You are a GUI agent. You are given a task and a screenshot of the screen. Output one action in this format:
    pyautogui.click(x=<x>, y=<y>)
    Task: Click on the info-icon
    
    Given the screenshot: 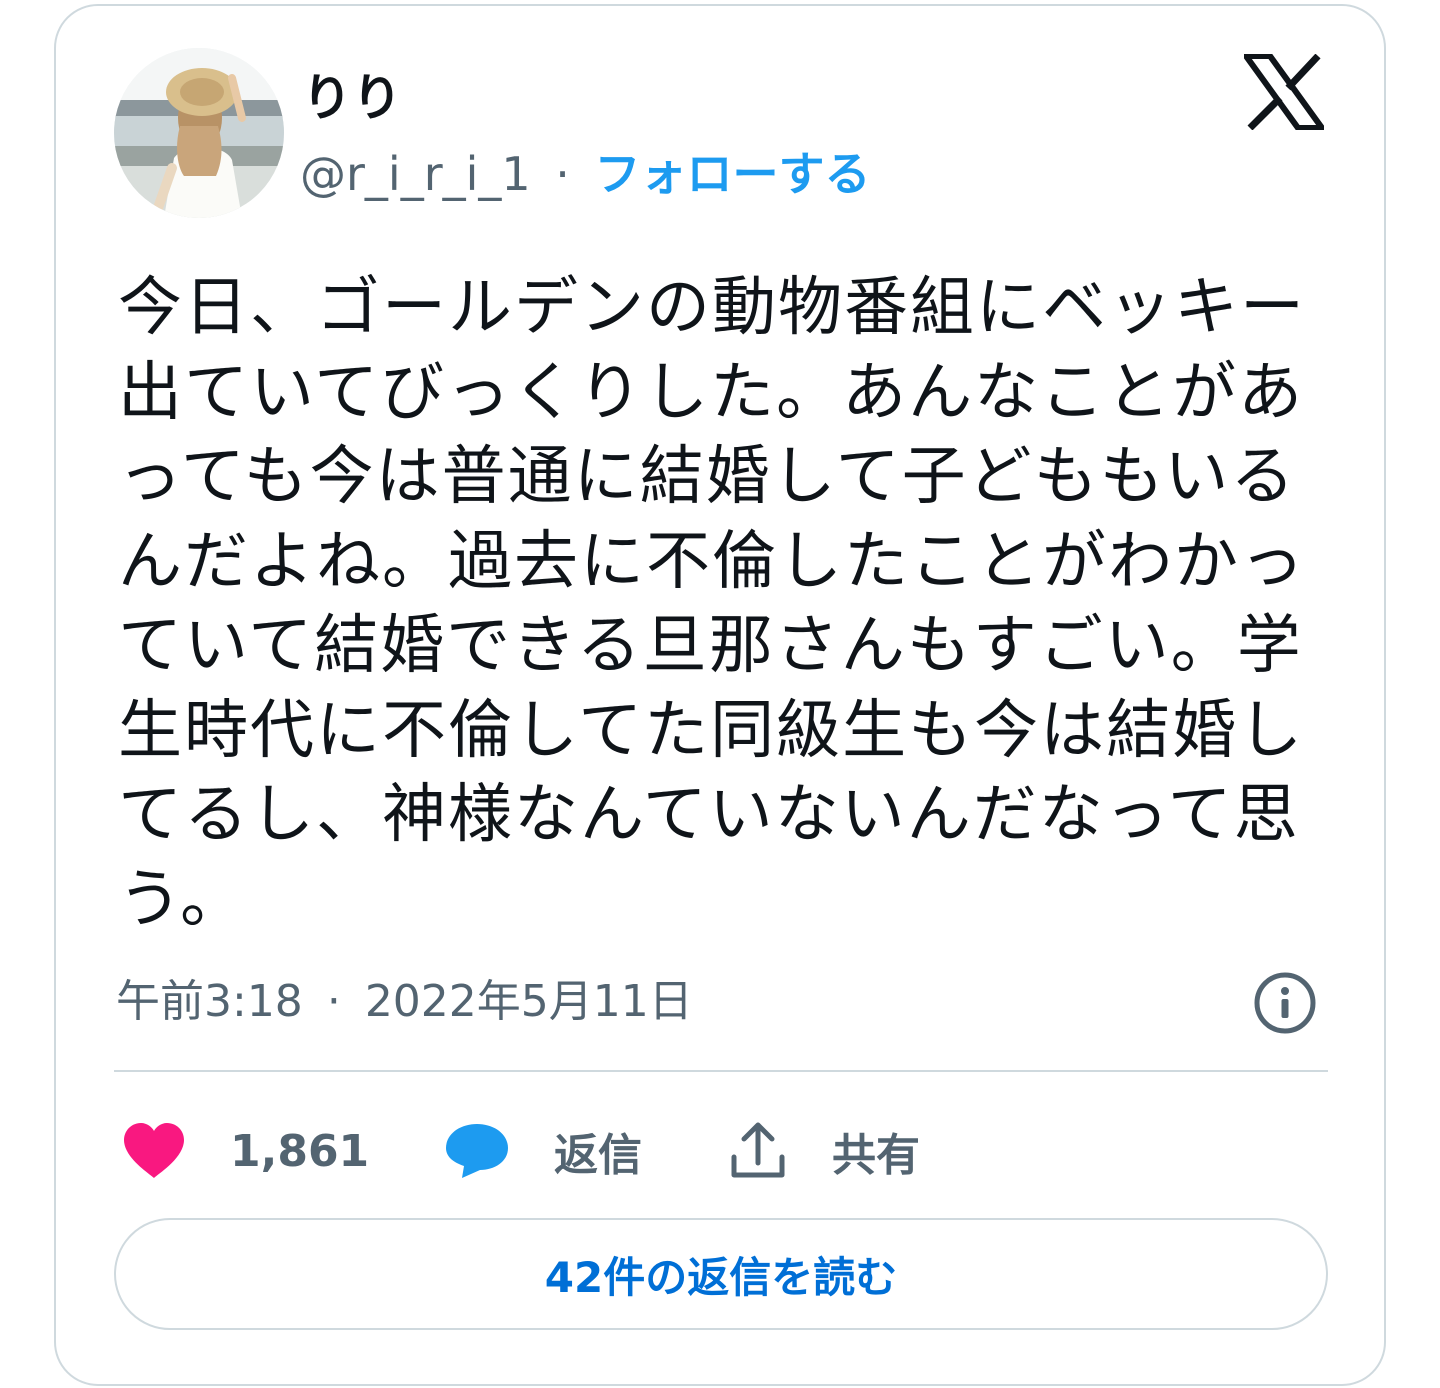 What is the action you would take?
    pyautogui.click(x=1285, y=1003)
    